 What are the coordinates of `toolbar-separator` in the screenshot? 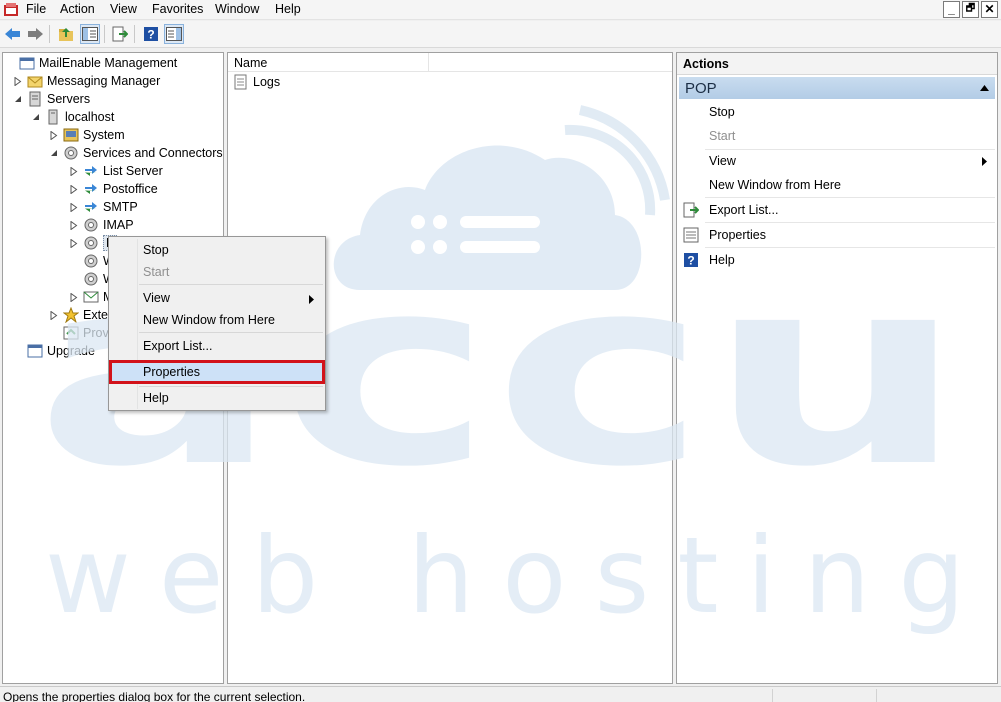 It's located at (104, 34).